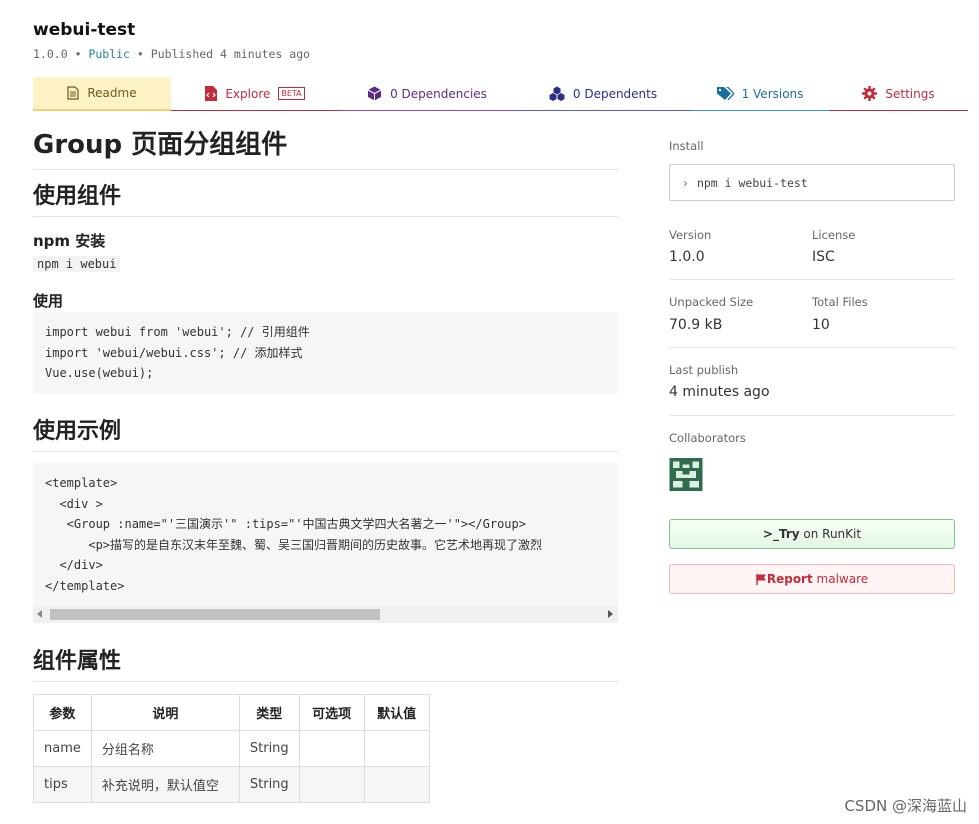  I want to click on flag-icon, so click(761, 579).